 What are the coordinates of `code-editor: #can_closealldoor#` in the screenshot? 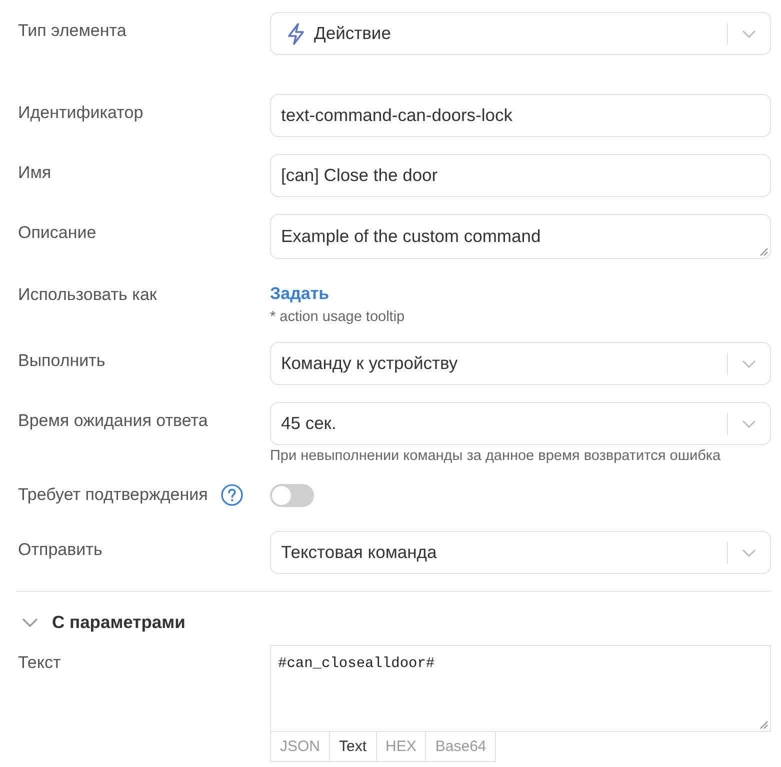 It's located at (520, 688).